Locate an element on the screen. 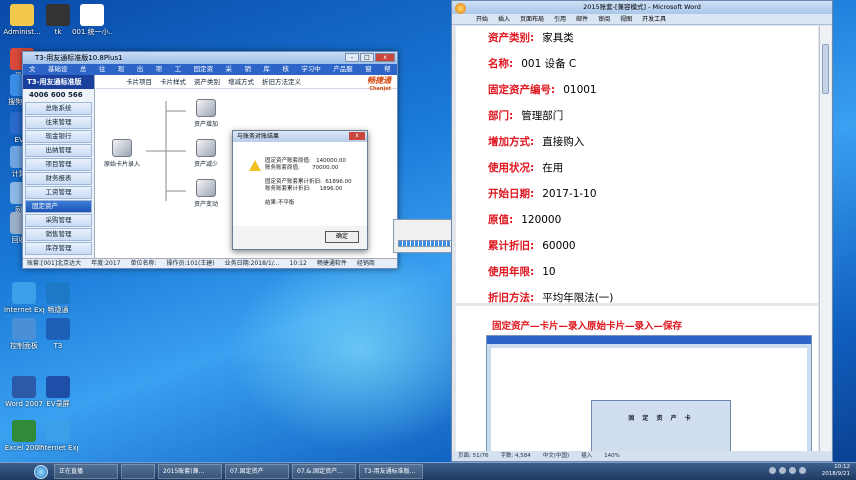 This screenshot has width=856, height=480. start-button is located at coordinates (41, 471).